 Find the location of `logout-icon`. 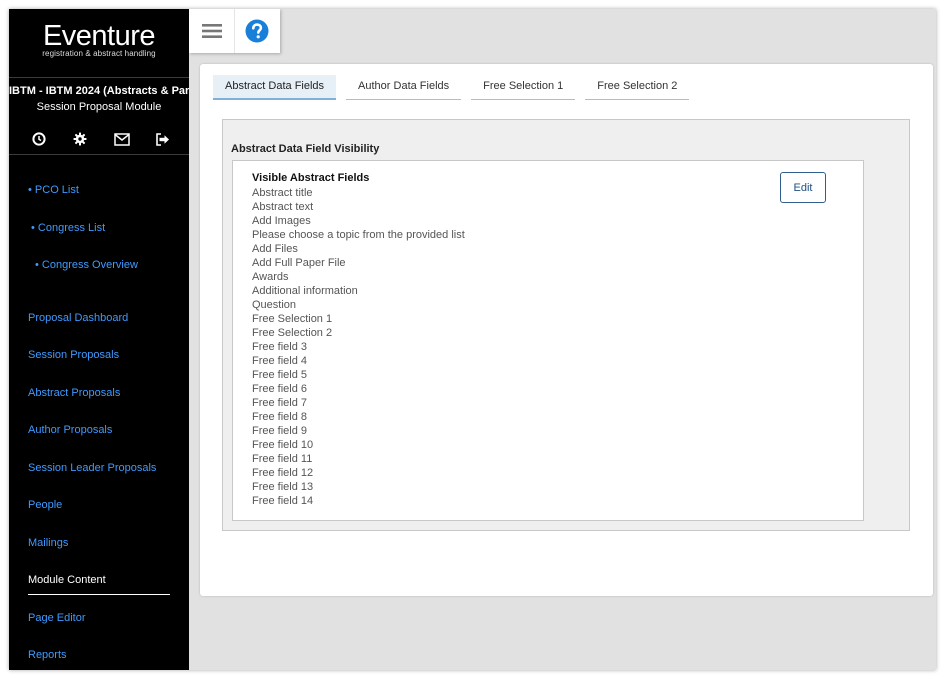

logout-icon is located at coordinates (163, 139).